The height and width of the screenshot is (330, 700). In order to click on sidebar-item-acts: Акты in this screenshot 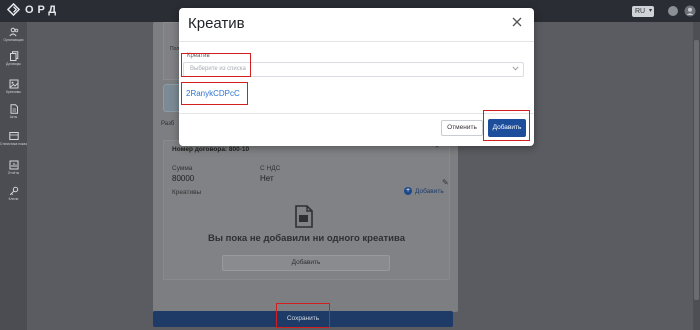, I will do `click(13, 111)`.